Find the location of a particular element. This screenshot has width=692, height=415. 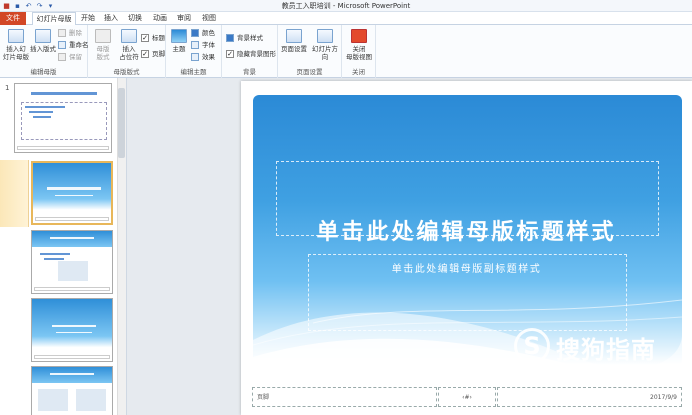

slide-orientation-icon is located at coordinates (325, 36).